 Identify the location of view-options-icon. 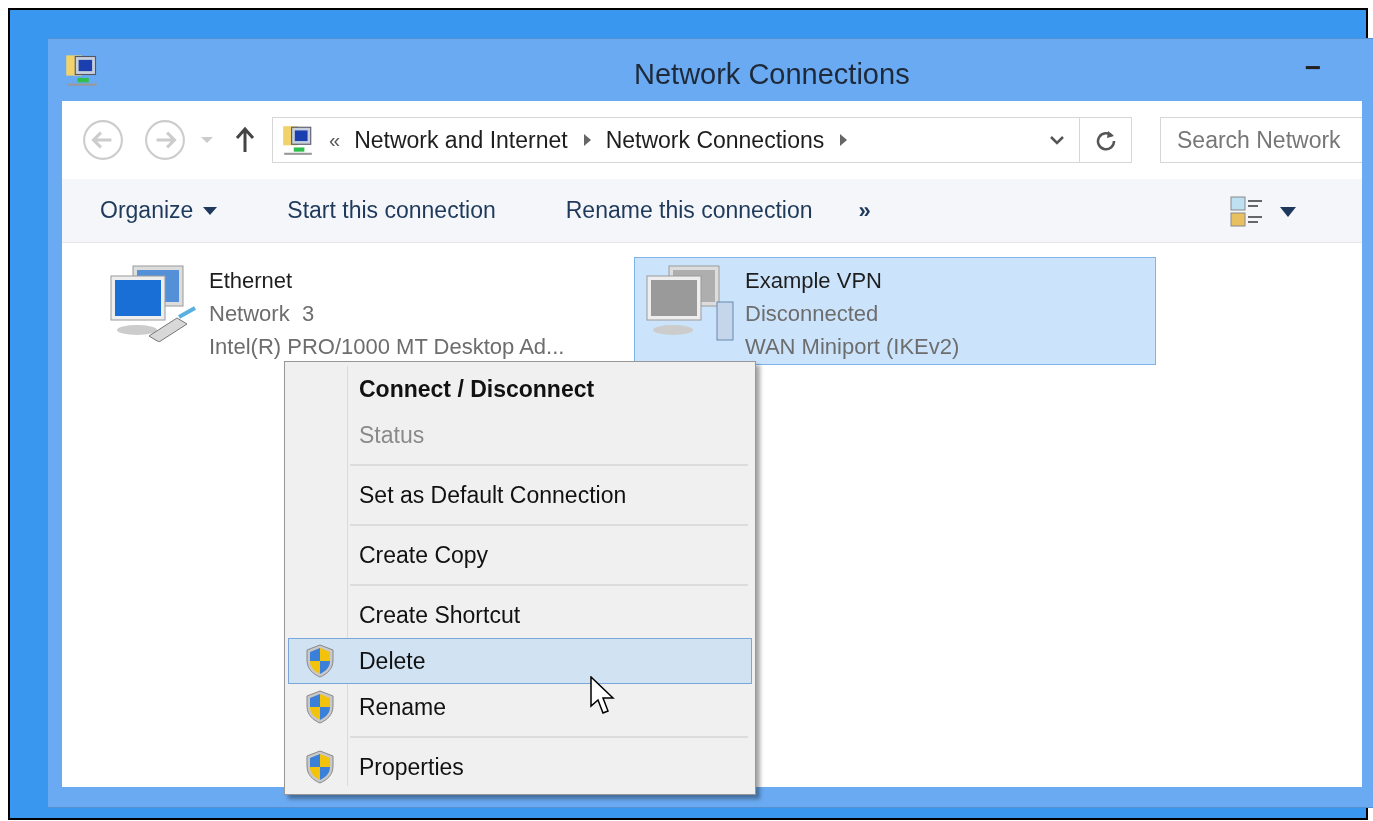
(1247, 212).